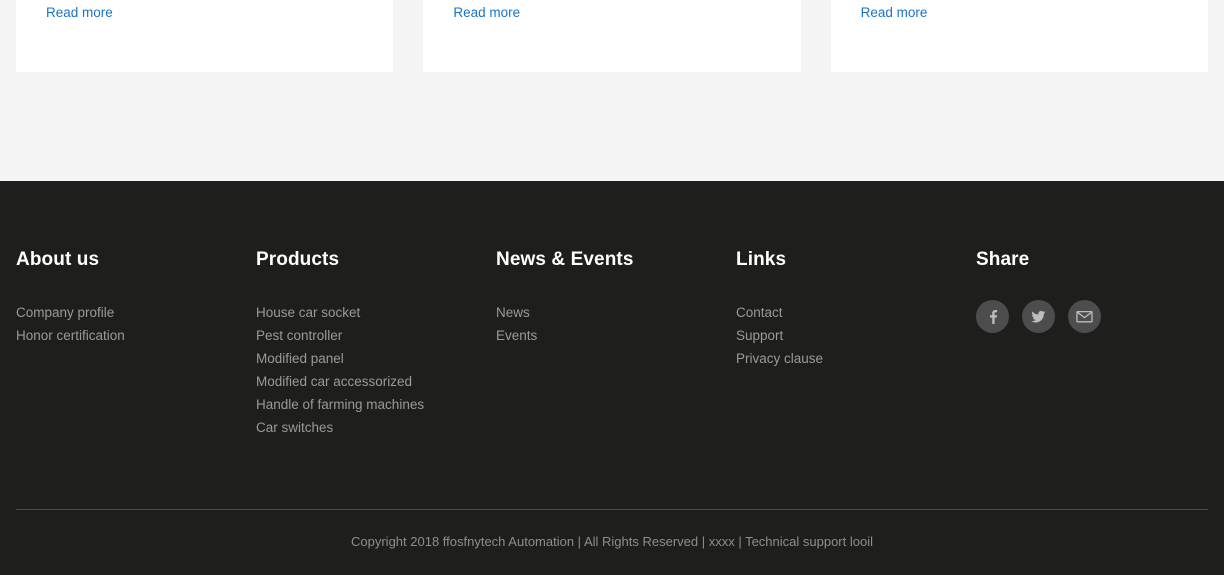 The height and width of the screenshot is (575, 1224). What do you see at coordinates (299, 335) in the screenshot?
I see `footer-link-pest-controller: Pest controller` at bounding box center [299, 335].